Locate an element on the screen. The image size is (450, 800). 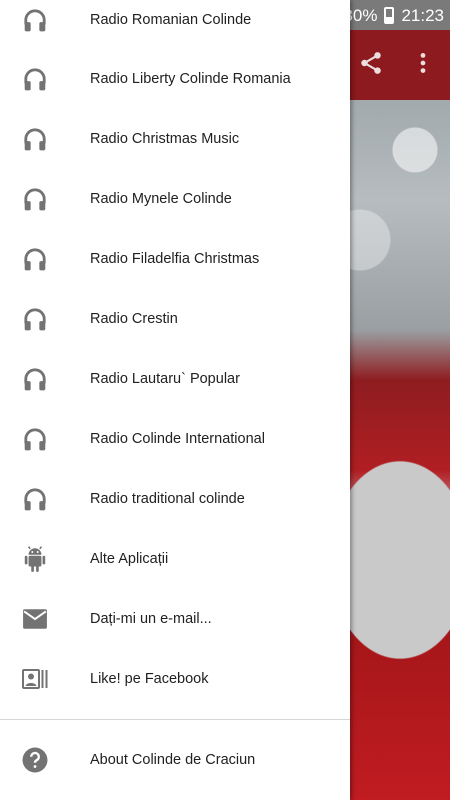
drawer-item-label: Radio Lautaru` Popular is located at coordinates (165, 379).